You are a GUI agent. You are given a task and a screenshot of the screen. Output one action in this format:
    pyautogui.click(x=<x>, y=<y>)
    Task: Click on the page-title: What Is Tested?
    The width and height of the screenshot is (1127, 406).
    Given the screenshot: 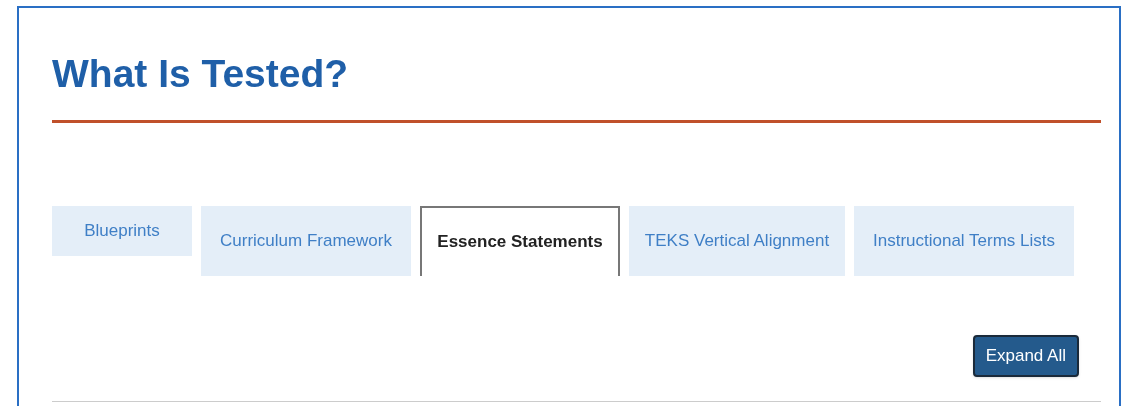 What is the action you would take?
    pyautogui.click(x=200, y=74)
    